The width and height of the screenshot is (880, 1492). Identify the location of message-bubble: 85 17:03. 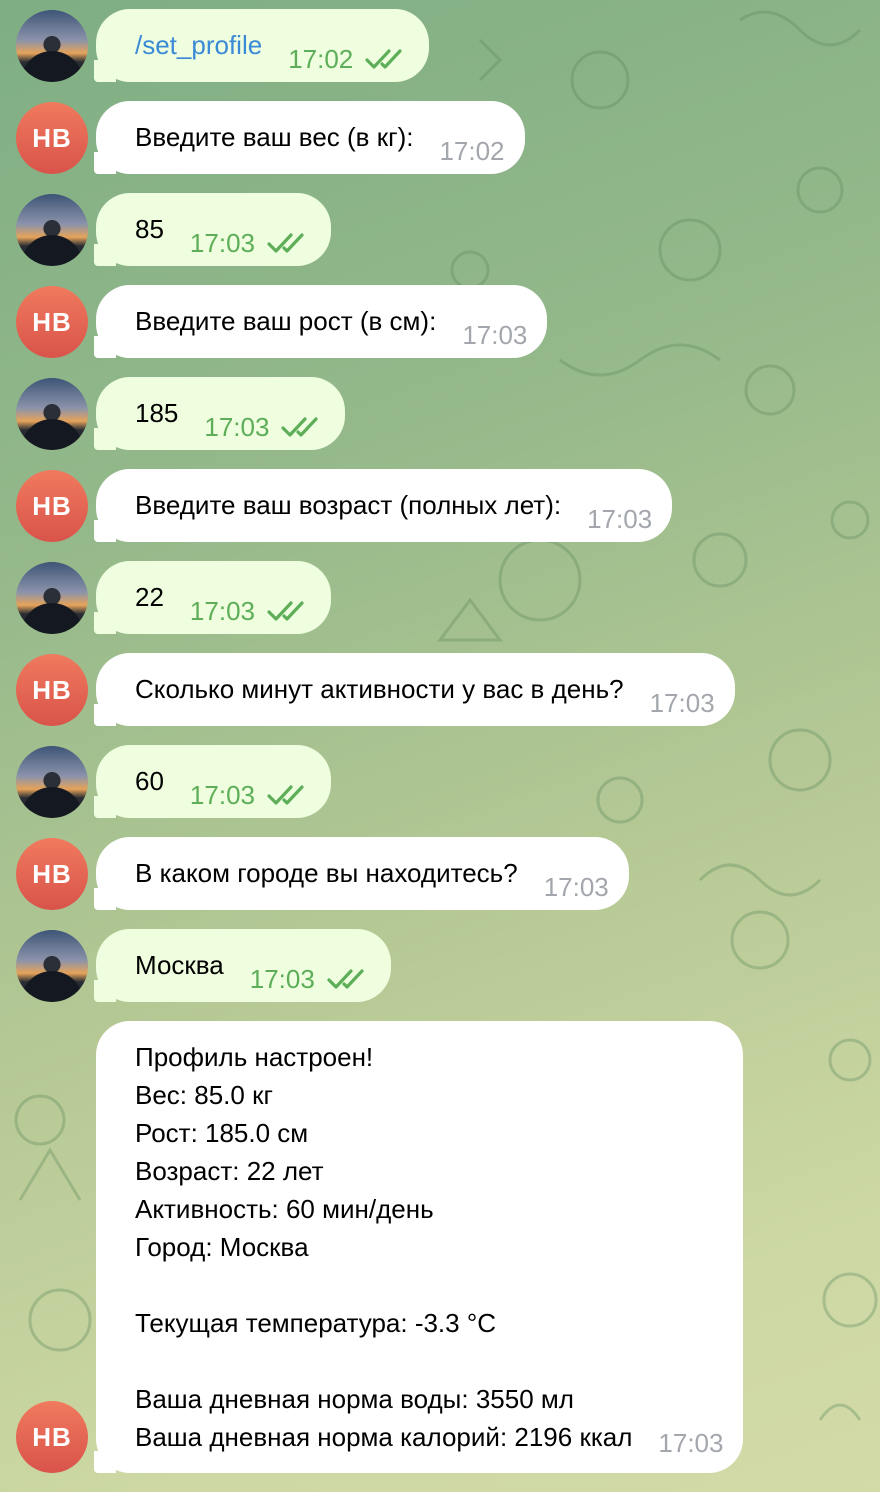
(212, 229).